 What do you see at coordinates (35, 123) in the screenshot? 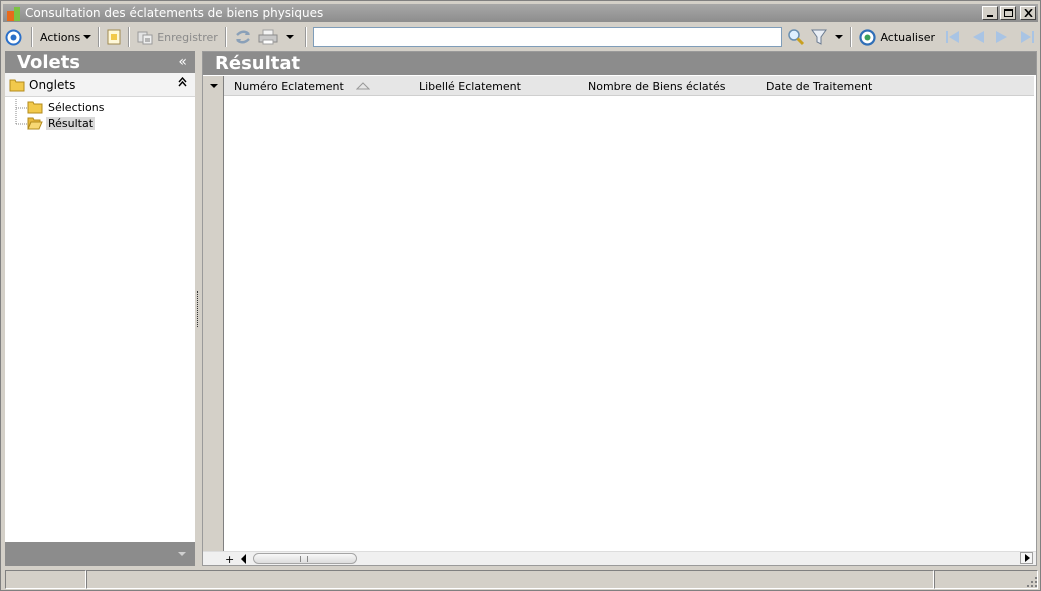
I see `open-folder-icon` at bounding box center [35, 123].